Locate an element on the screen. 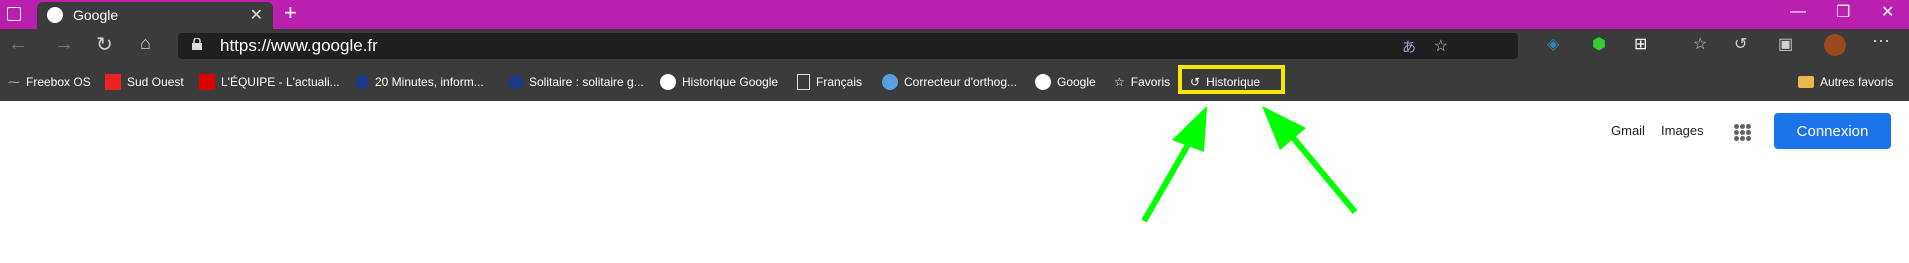 The image size is (1909, 263). annotation-arrow-left is located at coordinates (1168, 178).